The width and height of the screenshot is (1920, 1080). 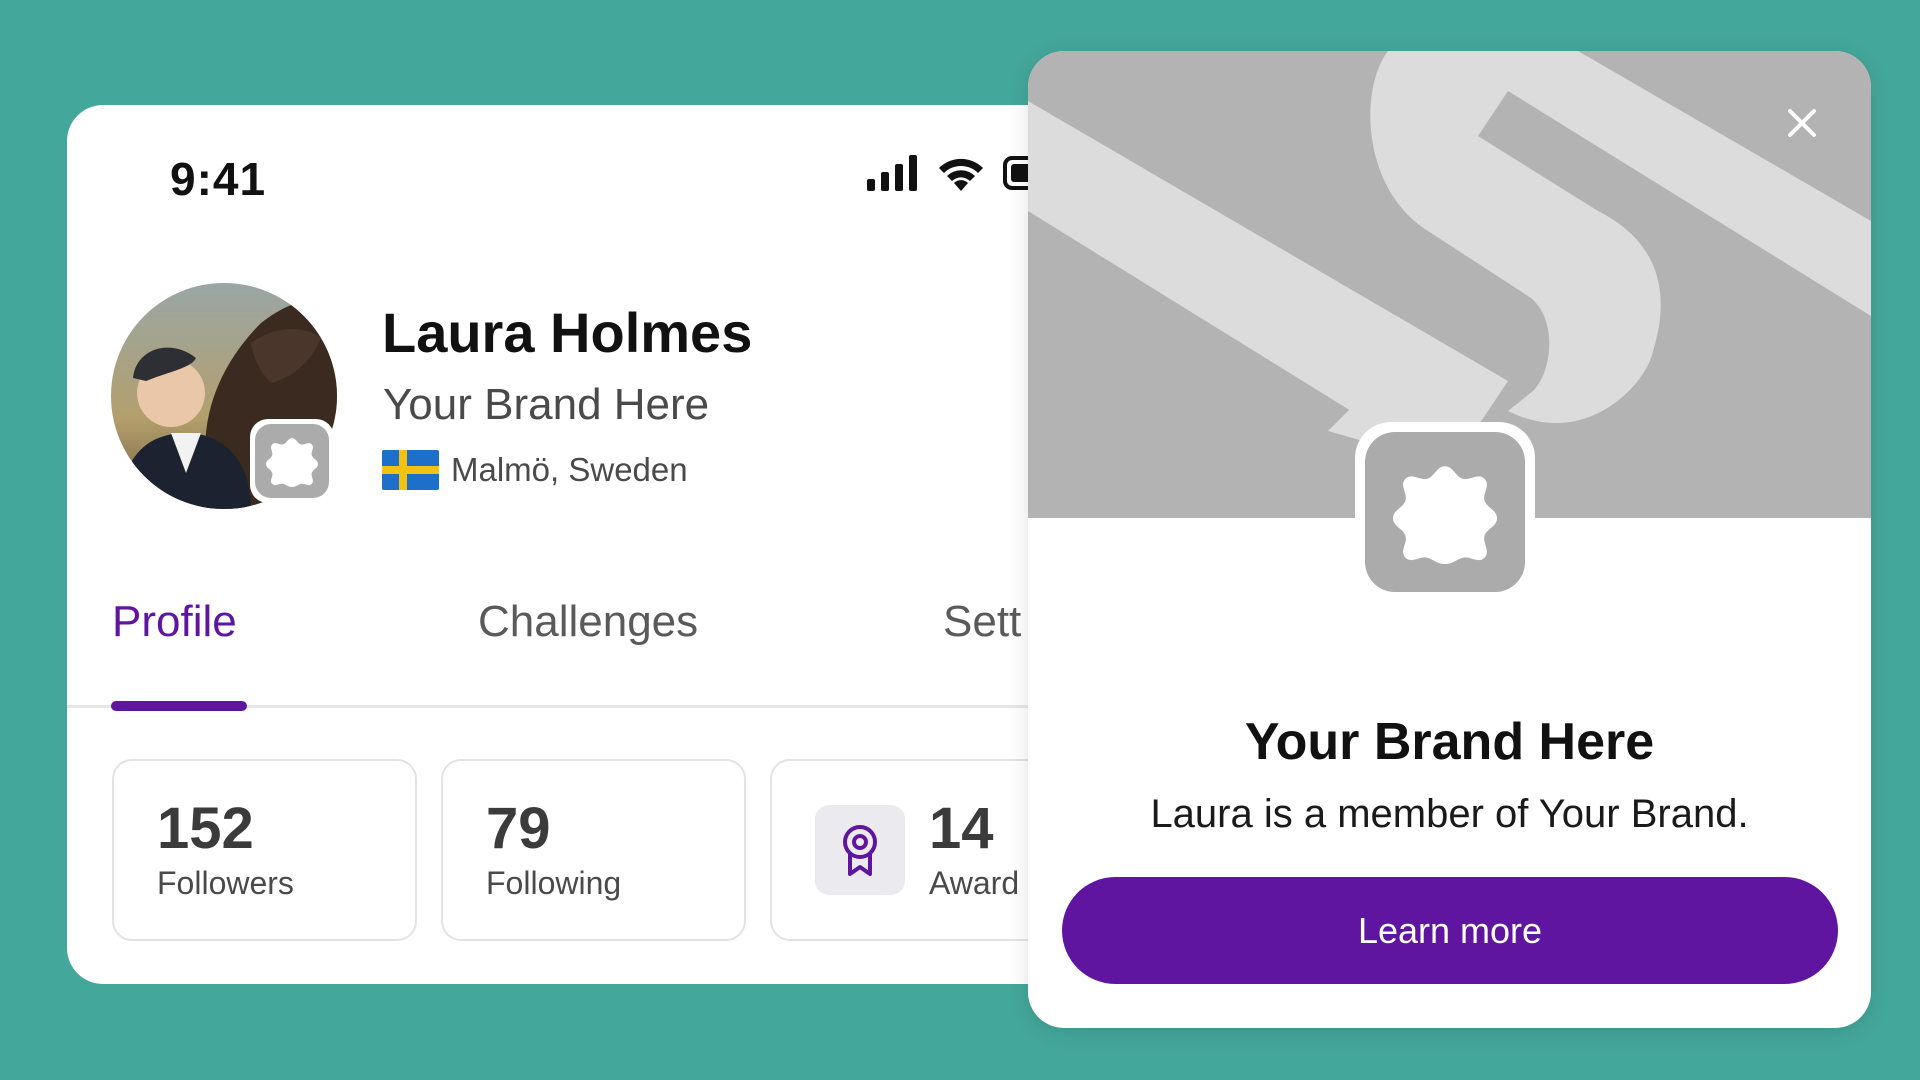 I want to click on tab-profile: Profile, so click(x=174, y=622).